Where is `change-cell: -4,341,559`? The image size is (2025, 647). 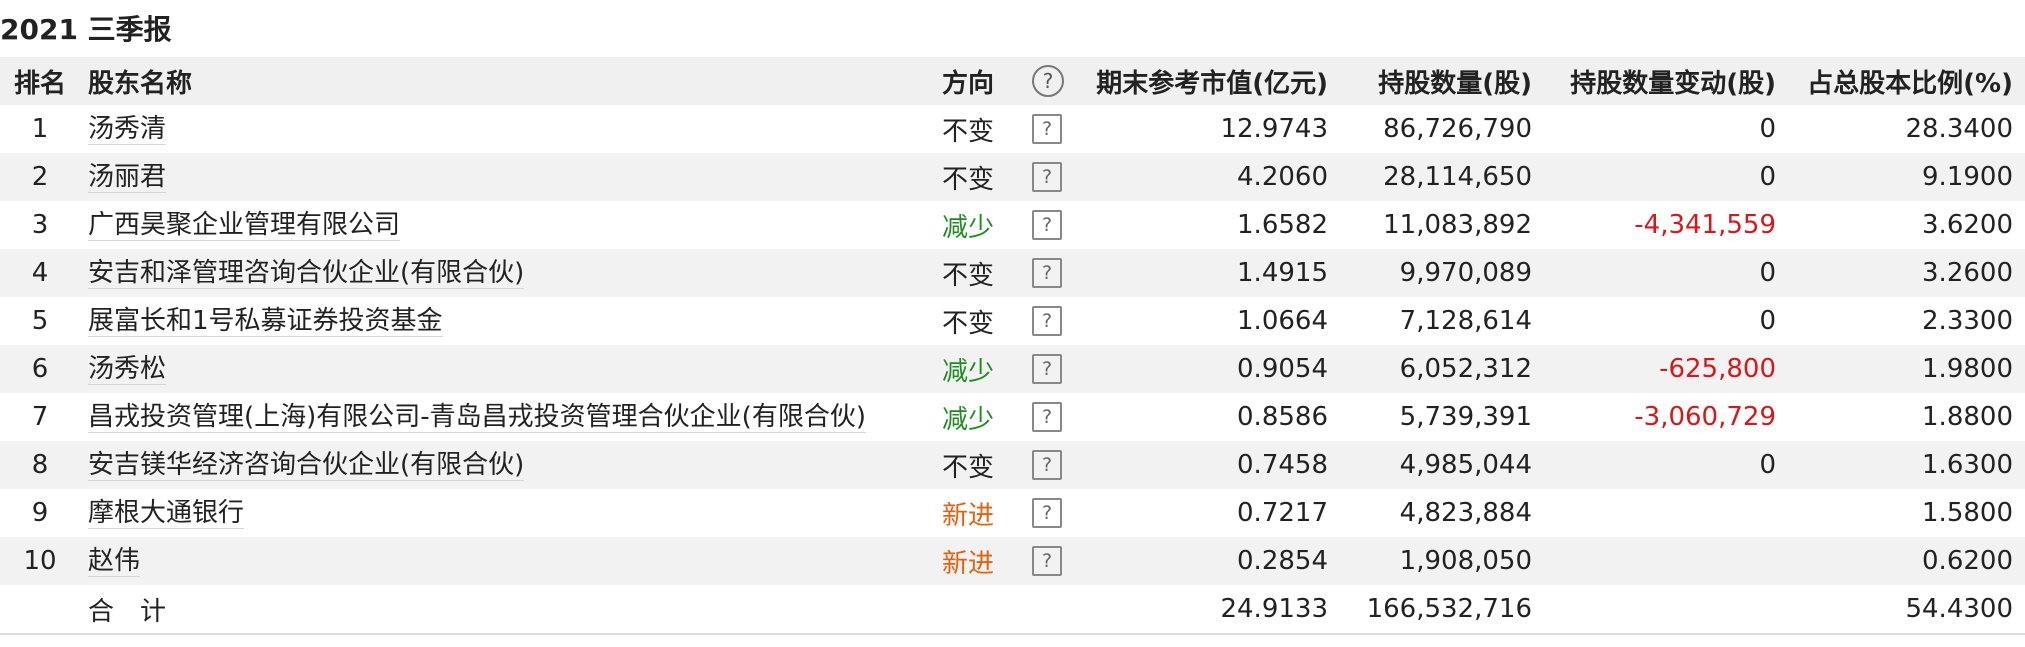
change-cell: -4,341,559 is located at coordinates (1662, 225).